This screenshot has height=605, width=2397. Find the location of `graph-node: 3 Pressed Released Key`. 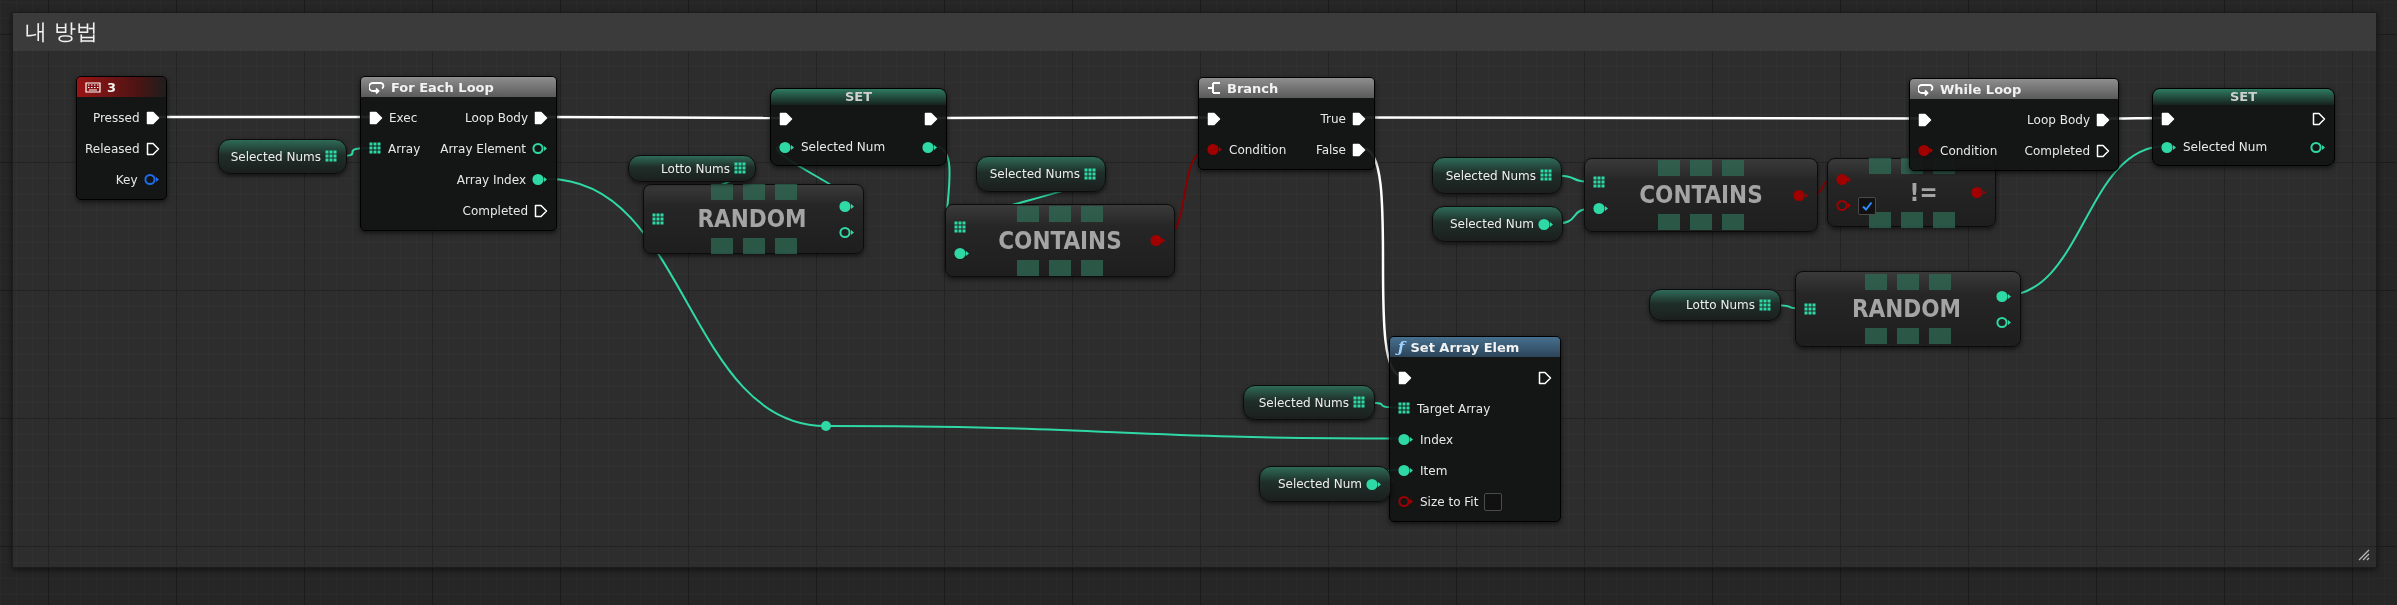

graph-node: 3 Pressed Released Key is located at coordinates (121, 138).